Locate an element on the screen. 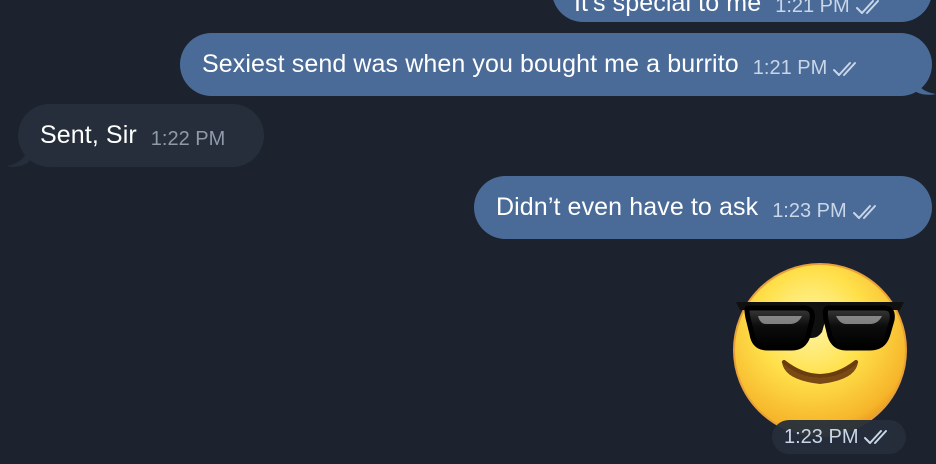 Image resolution: width=936 pixels, height=464 pixels. message-time: 1:22 PM is located at coordinates (188, 139).